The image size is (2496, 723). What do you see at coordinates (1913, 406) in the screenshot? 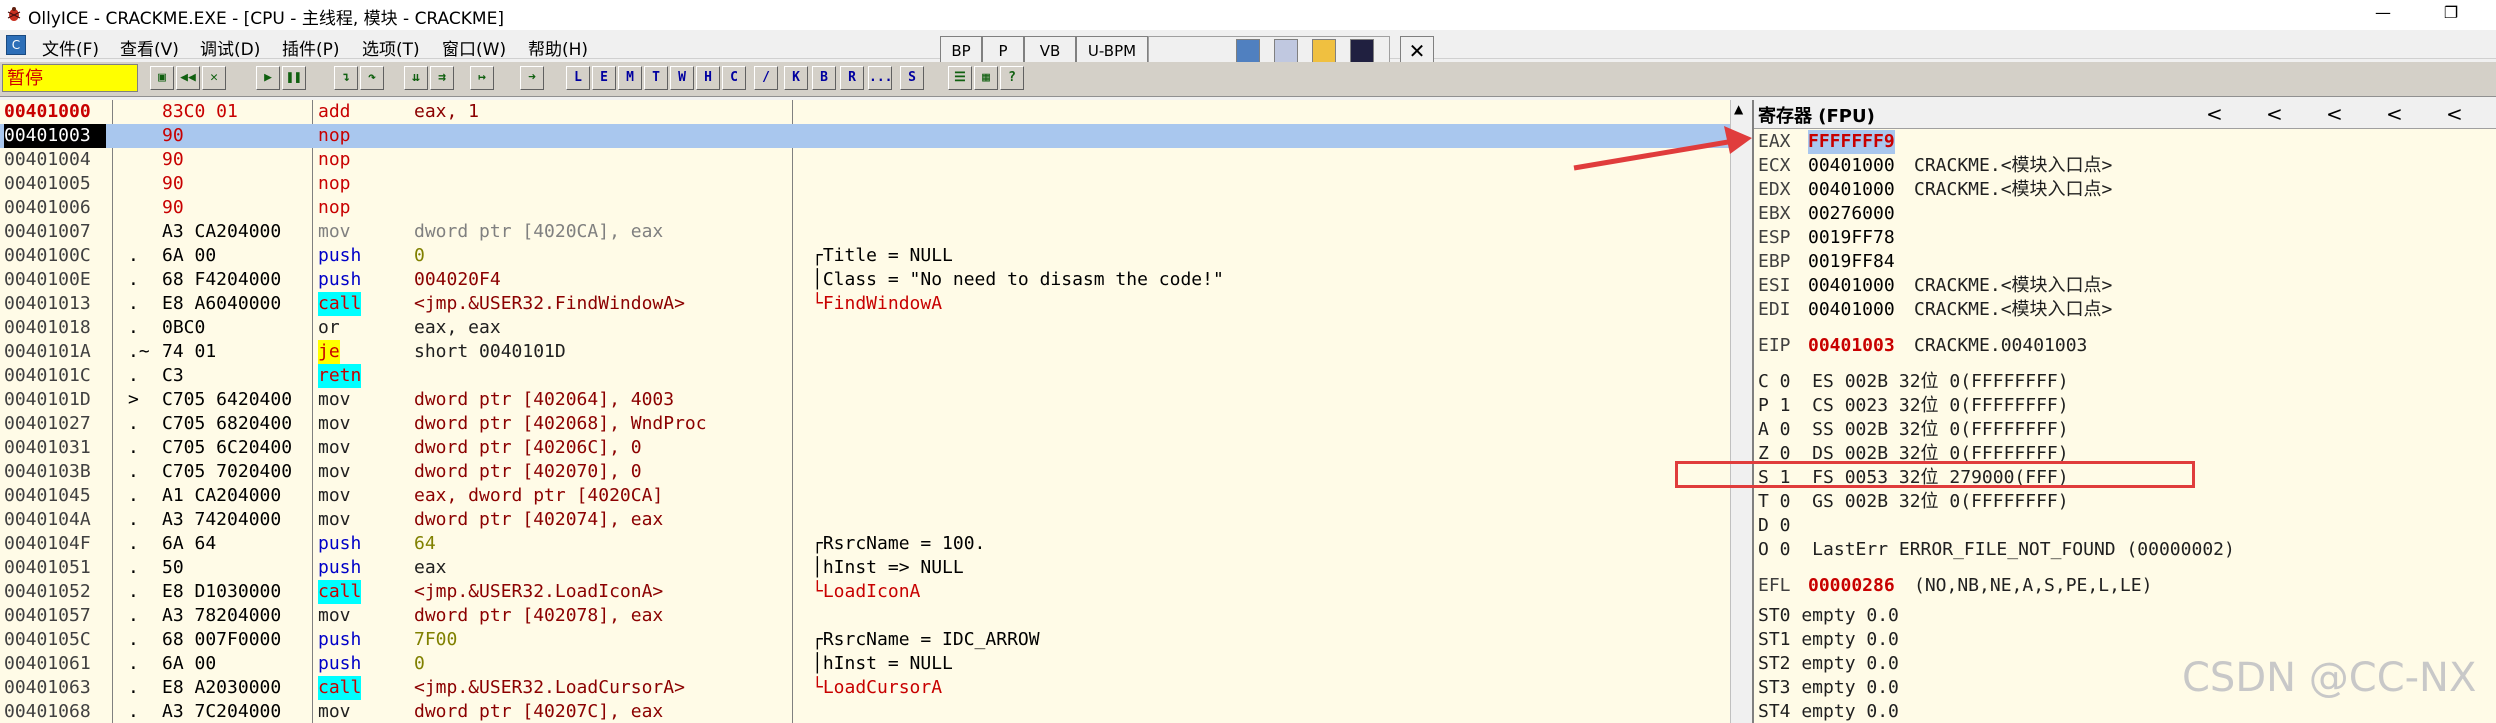
I see `flag-row: P 1 CS 0023 32位 0(FFFFFFFF)` at bounding box center [1913, 406].